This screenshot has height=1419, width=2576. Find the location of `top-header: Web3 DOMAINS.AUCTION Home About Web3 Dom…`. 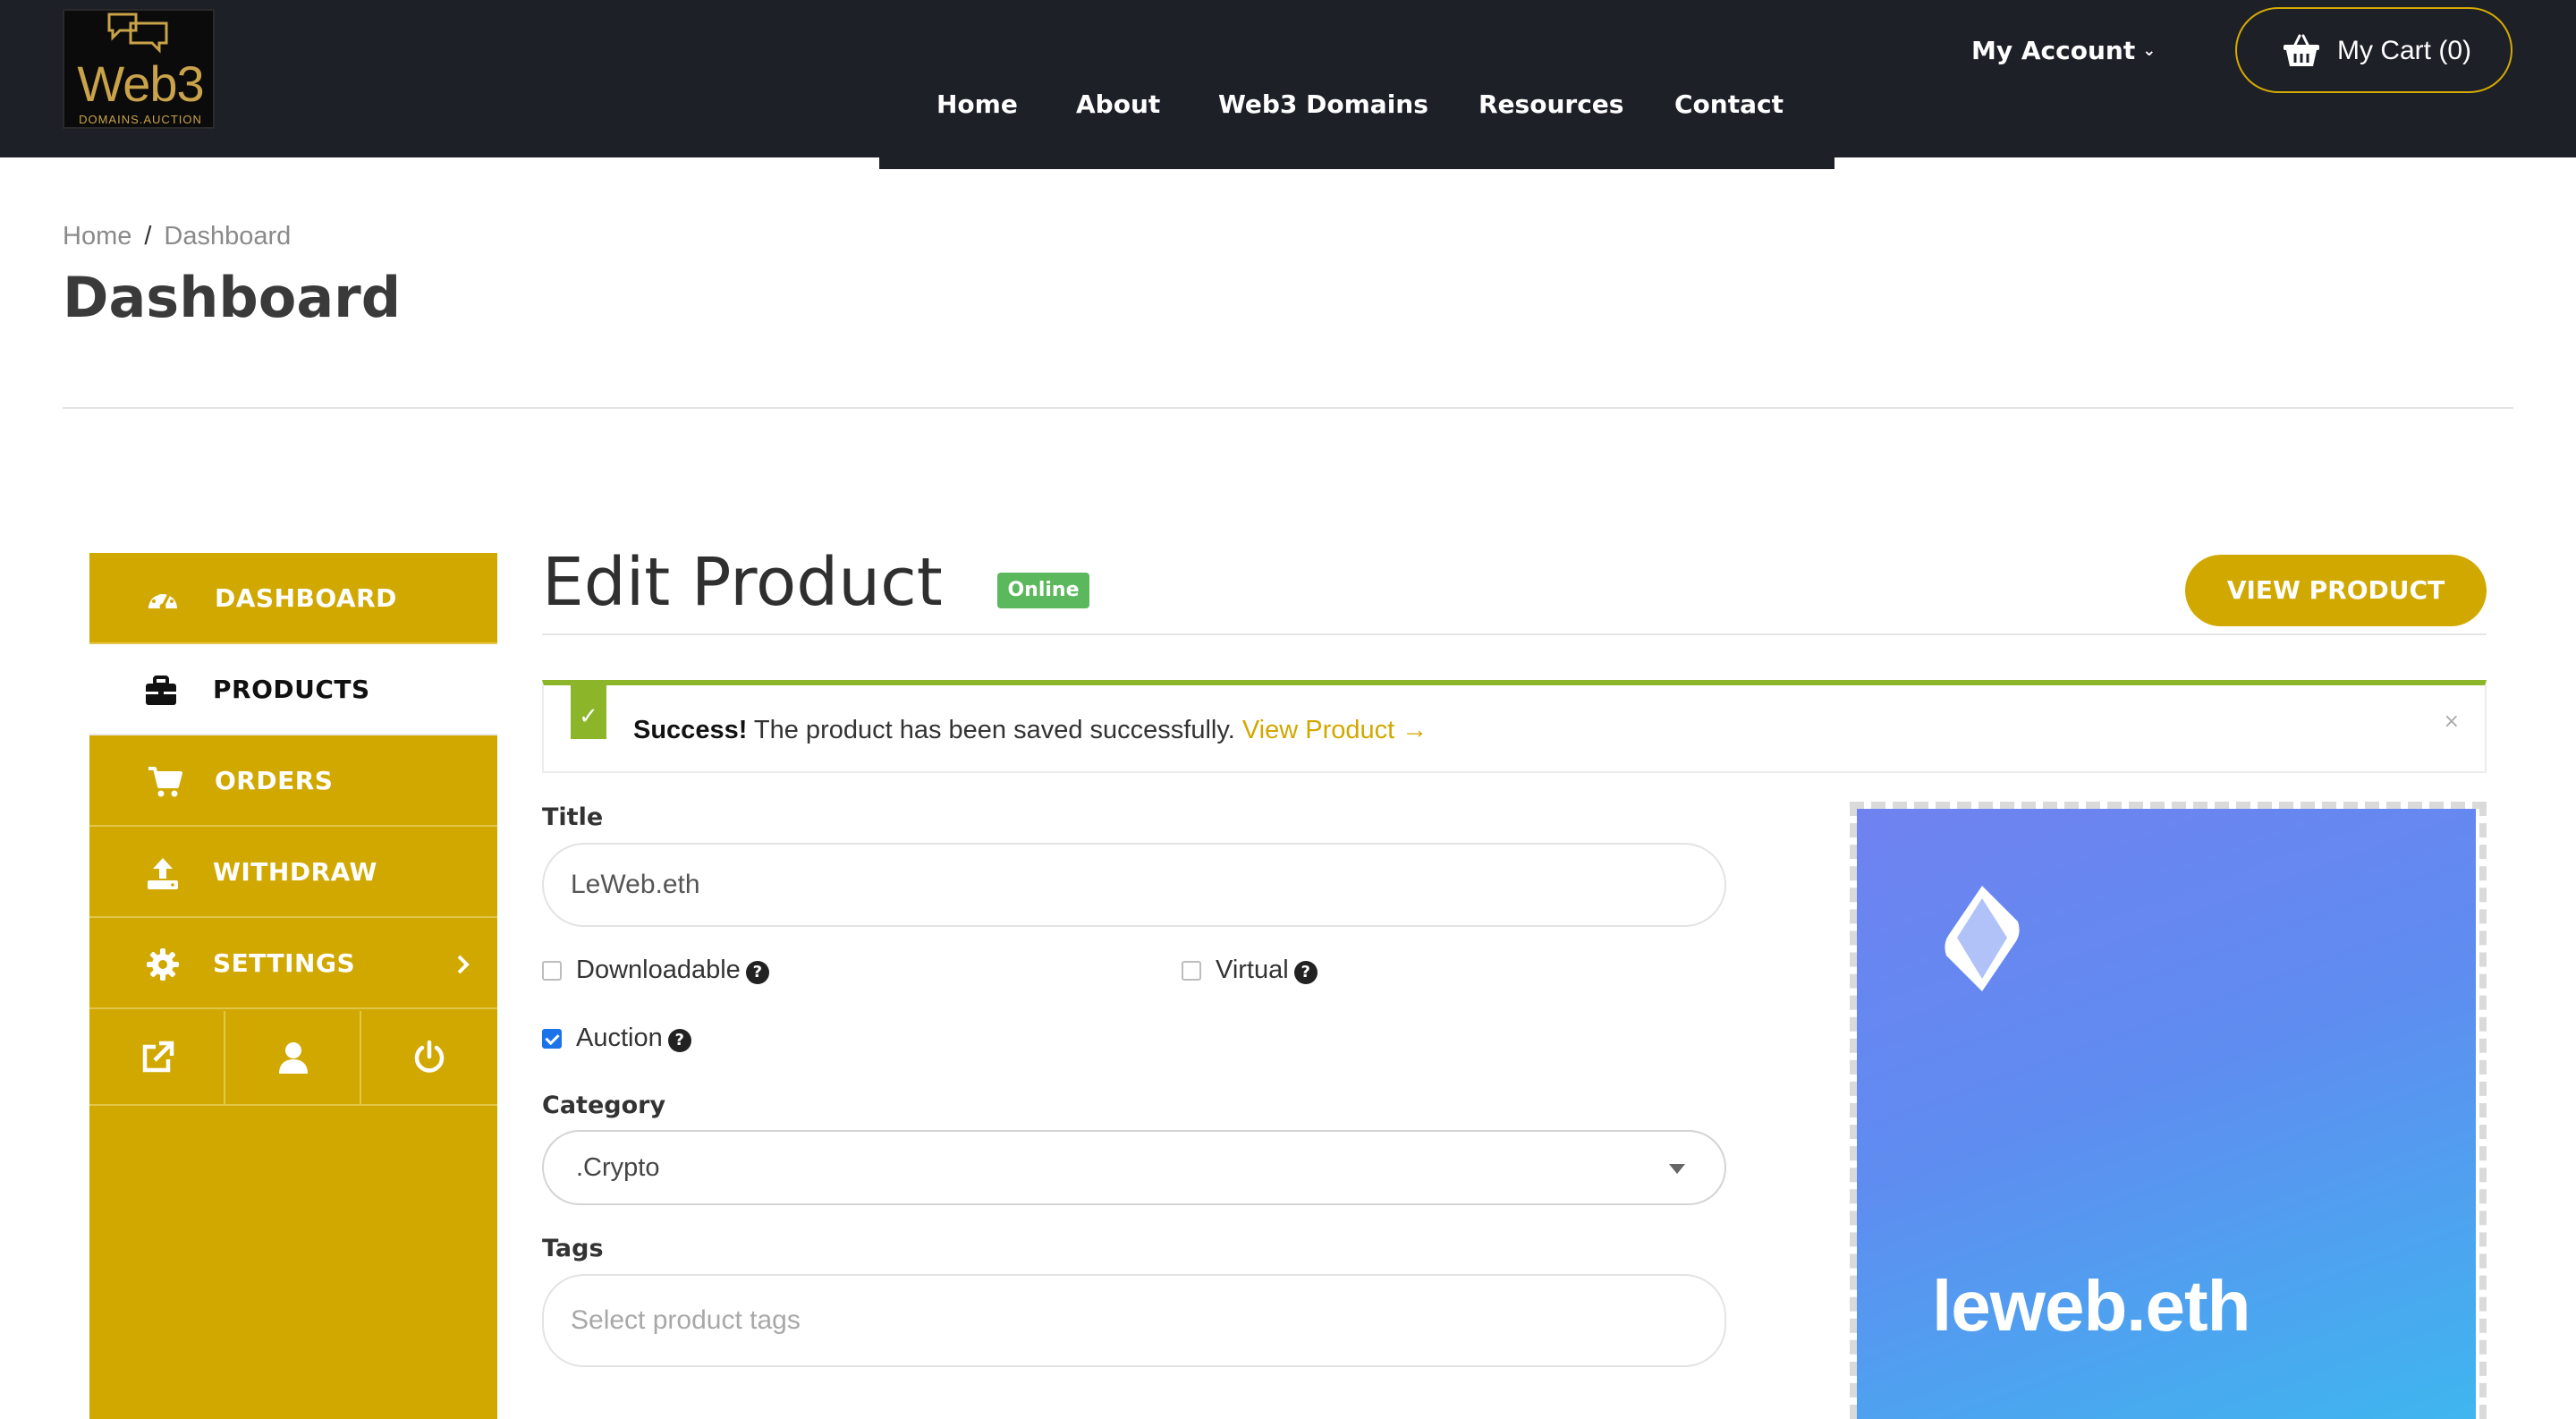

top-header: Web3 DOMAINS.AUCTION Home About Web3 Dom… is located at coordinates (1288, 78).